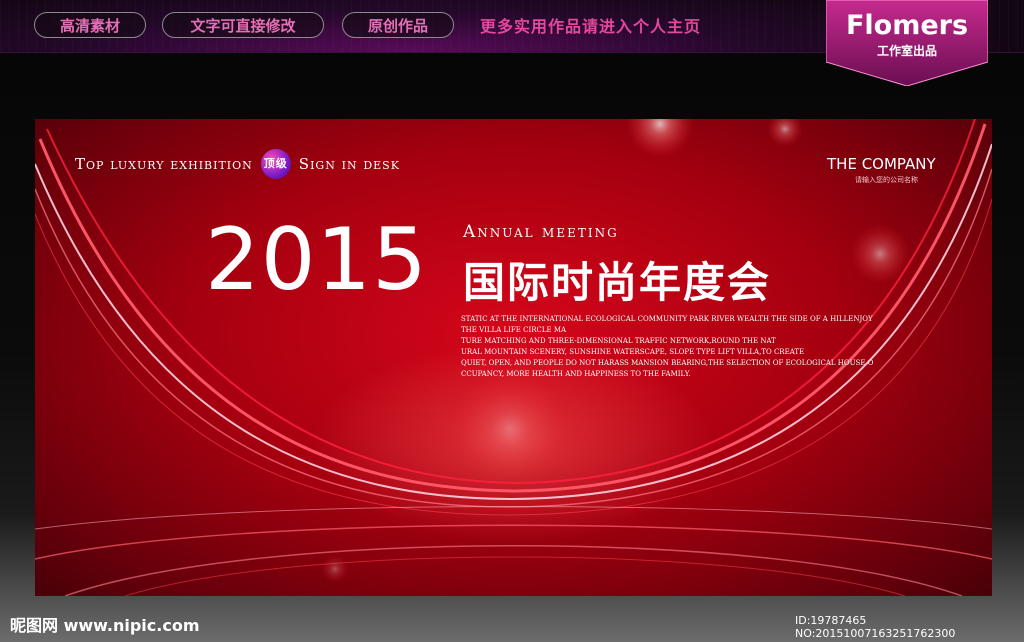 The height and width of the screenshot is (642, 1024). I want to click on homepage-promo-link: 更多实用作品请进入个人主页, so click(590, 25).